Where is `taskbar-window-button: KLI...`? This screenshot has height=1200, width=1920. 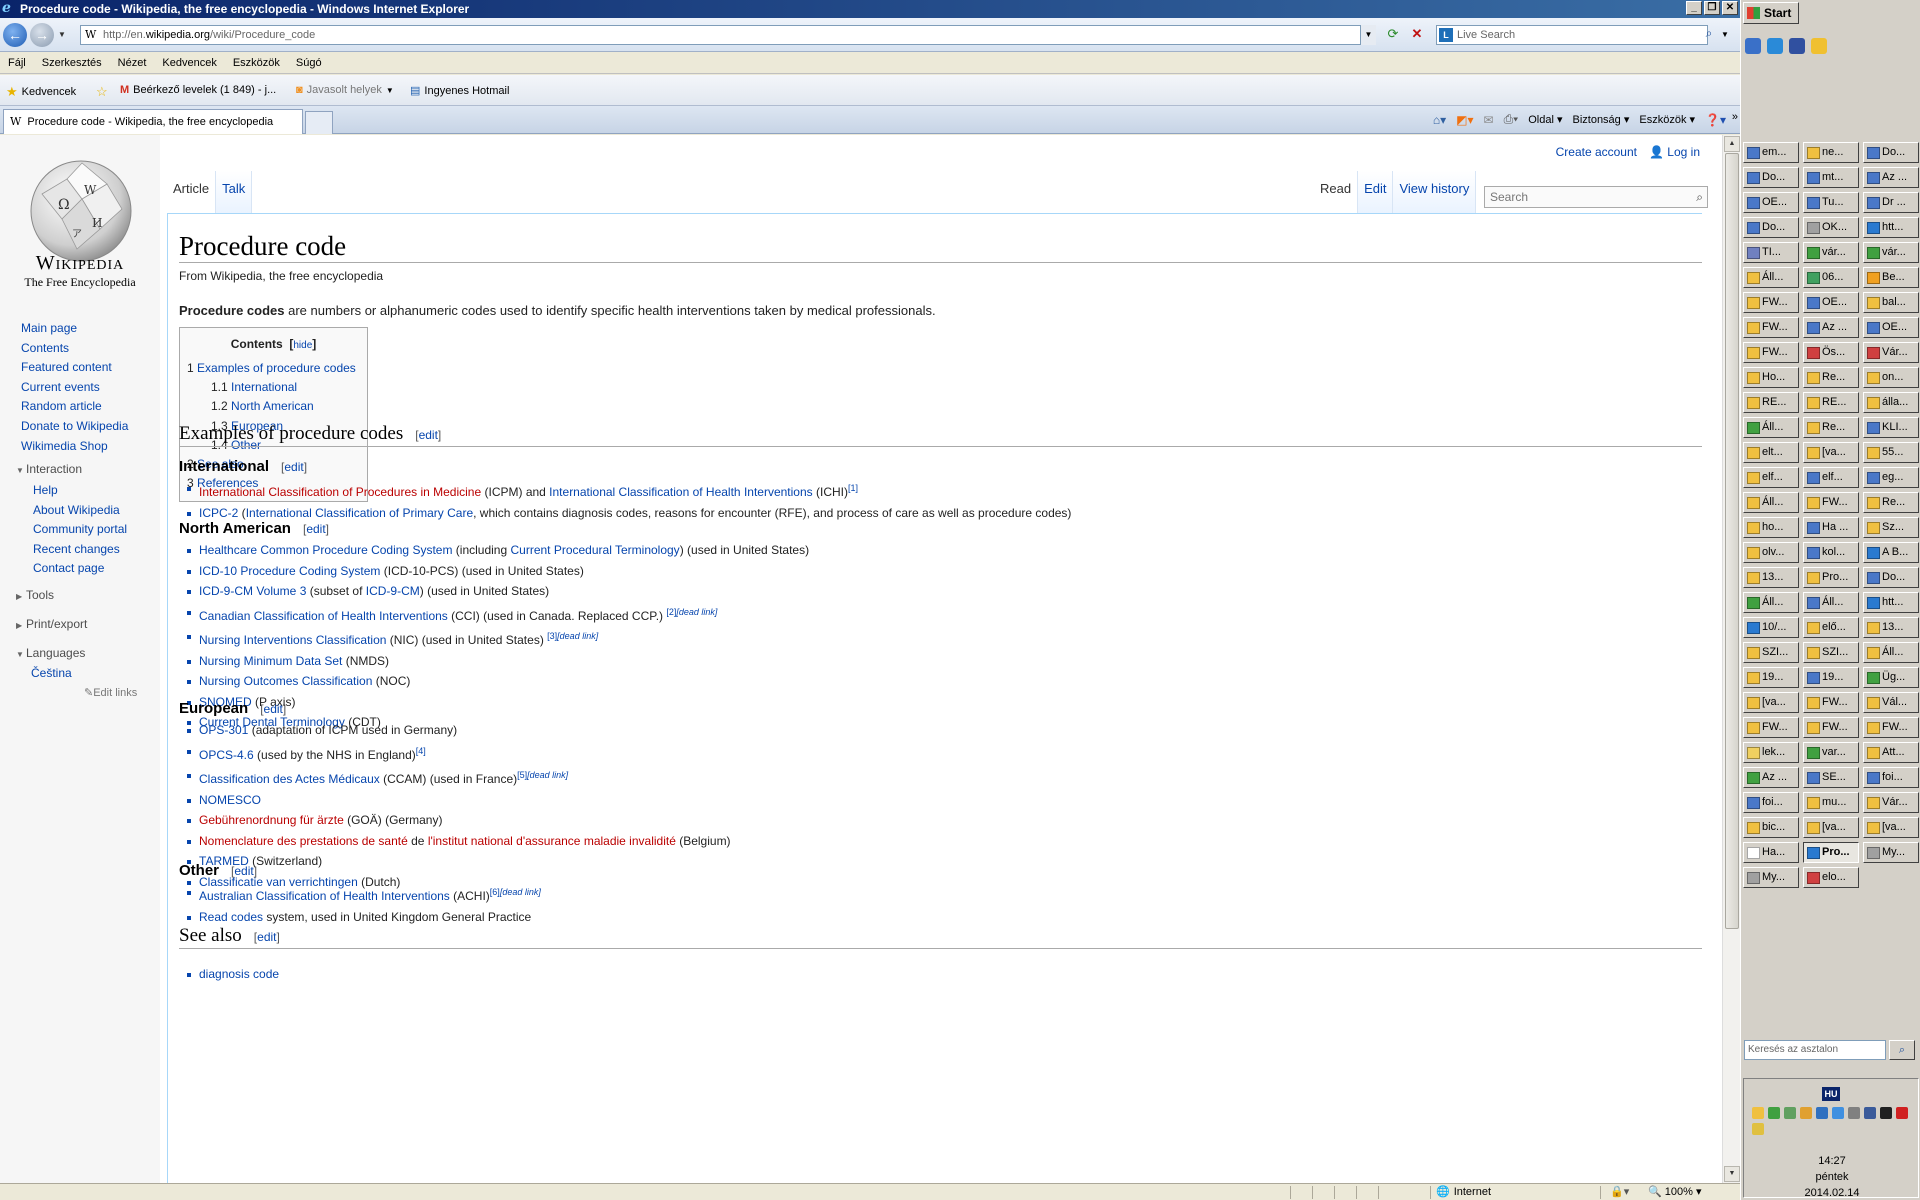
taskbar-window-button: KLI... is located at coordinates (1891, 427).